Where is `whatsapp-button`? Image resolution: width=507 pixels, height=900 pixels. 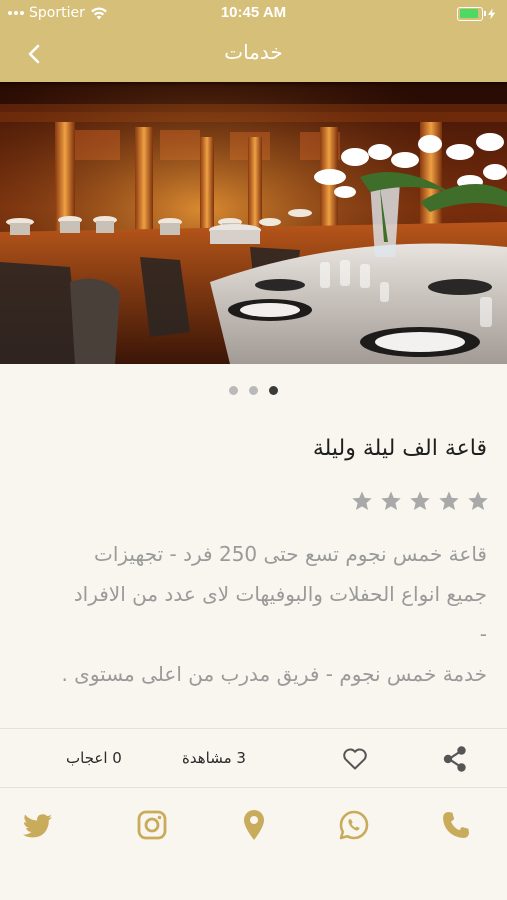
whatsapp-button is located at coordinates (354, 825).